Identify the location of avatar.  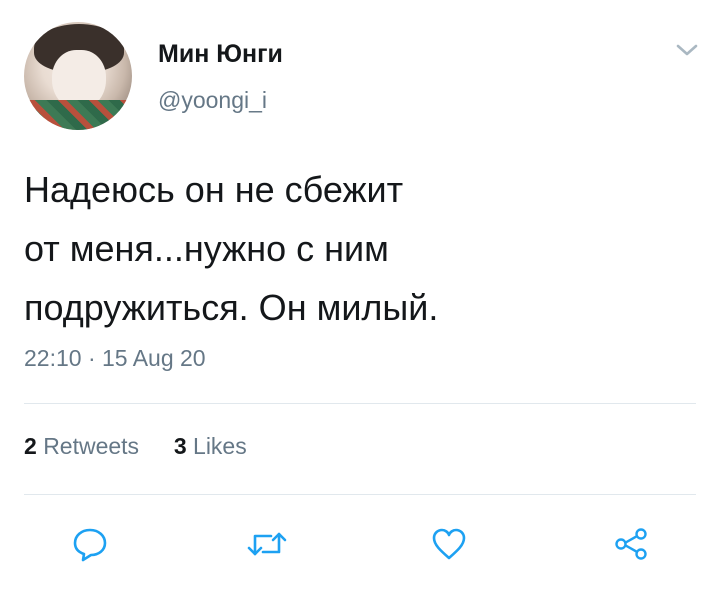
(78, 76).